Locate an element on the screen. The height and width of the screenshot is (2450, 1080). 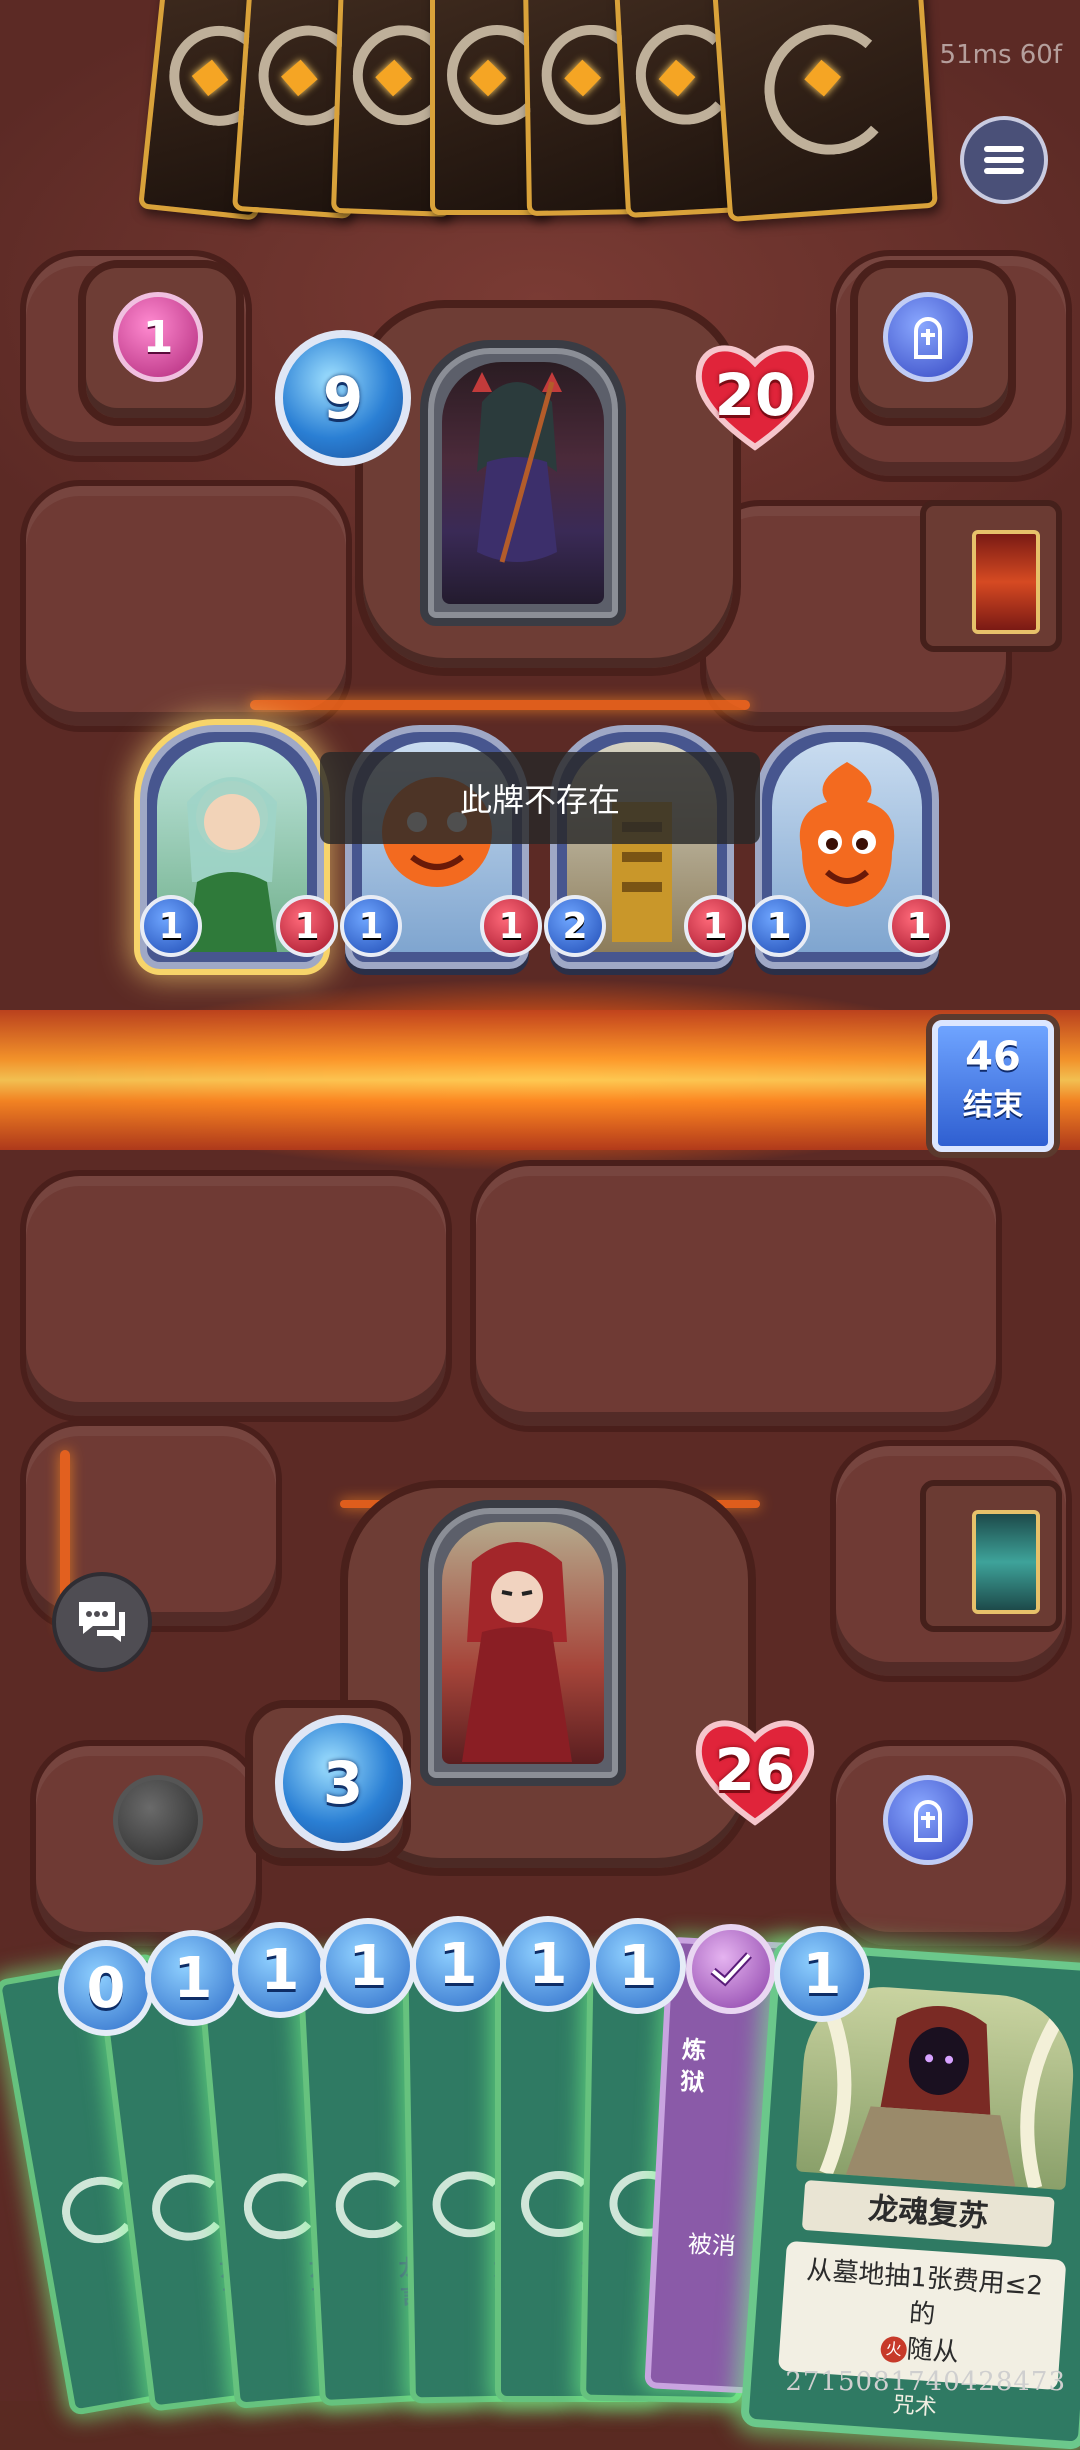
purple-card-title: 炼狱 is located at coordinates (693, 2066).